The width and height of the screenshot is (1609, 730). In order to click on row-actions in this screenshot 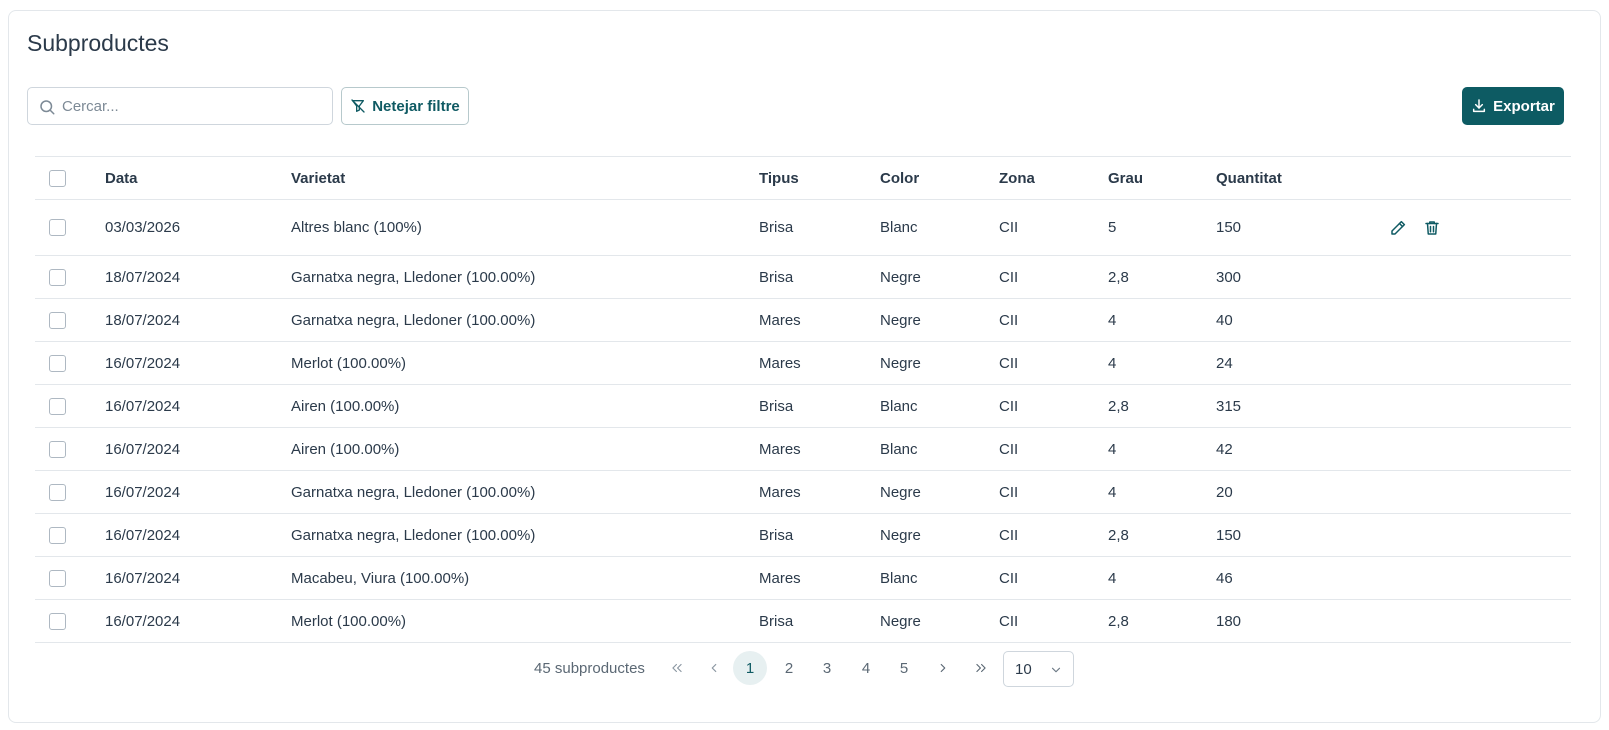, I will do `click(1480, 228)`.